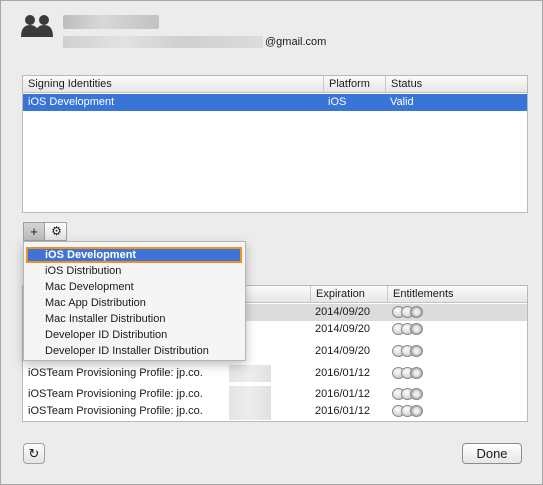 This screenshot has height=485, width=543. I want to click on identity-name: iOS Development, so click(71, 102).